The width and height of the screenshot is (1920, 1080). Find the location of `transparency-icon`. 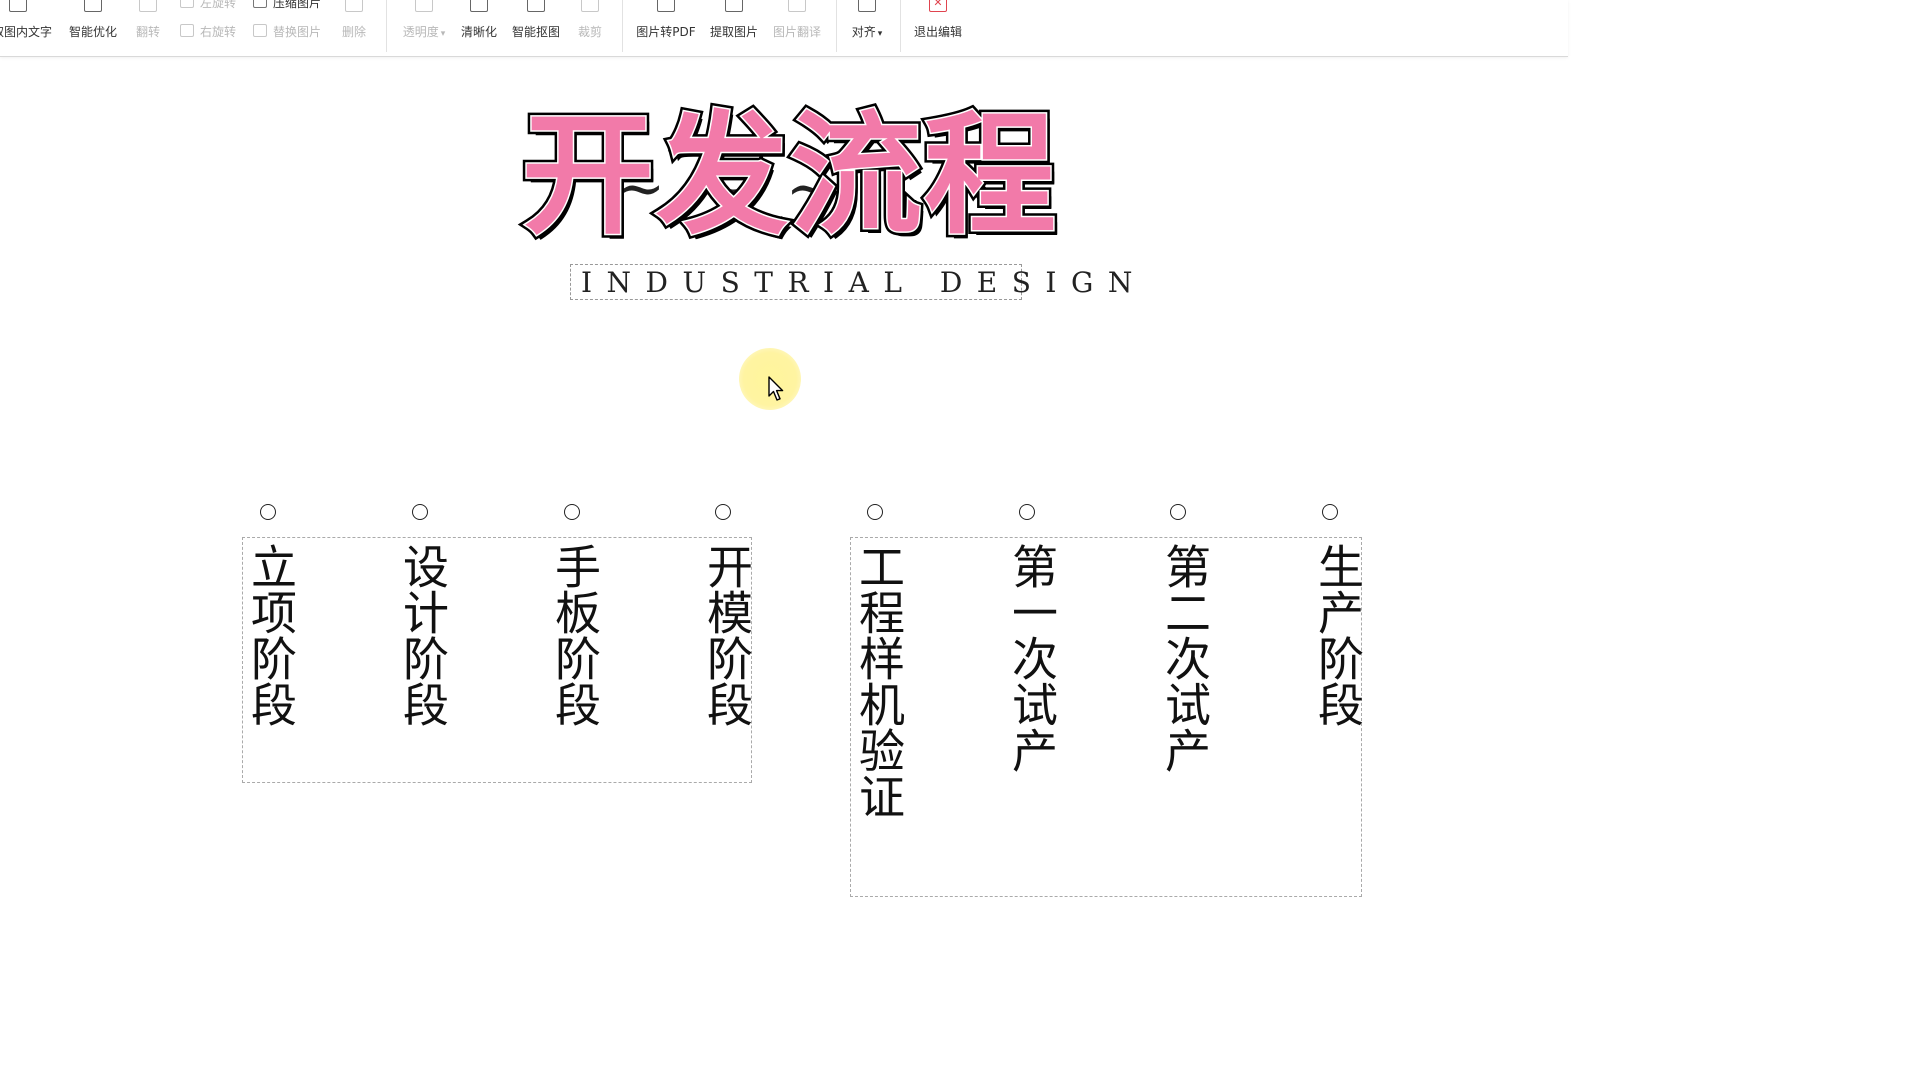

transparency-icon is located at coordinates (424, 6).